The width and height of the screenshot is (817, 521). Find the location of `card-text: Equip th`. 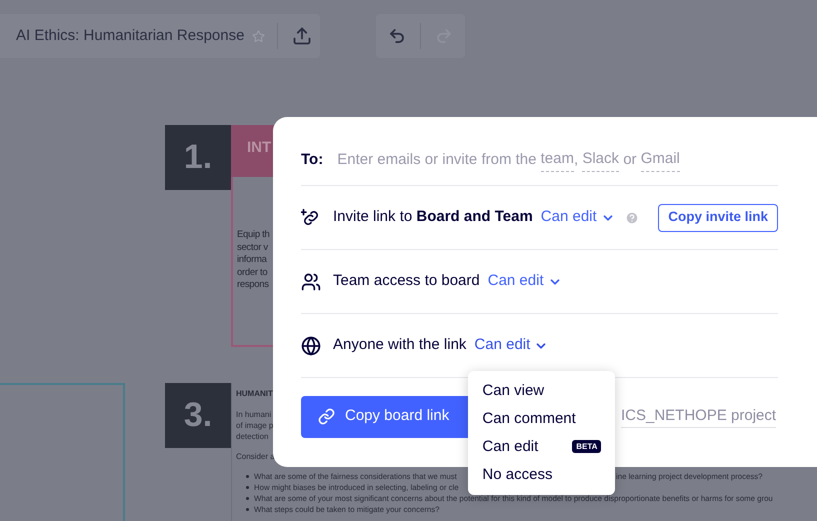

card-text: Equip th is located at coordinates (253, 235).